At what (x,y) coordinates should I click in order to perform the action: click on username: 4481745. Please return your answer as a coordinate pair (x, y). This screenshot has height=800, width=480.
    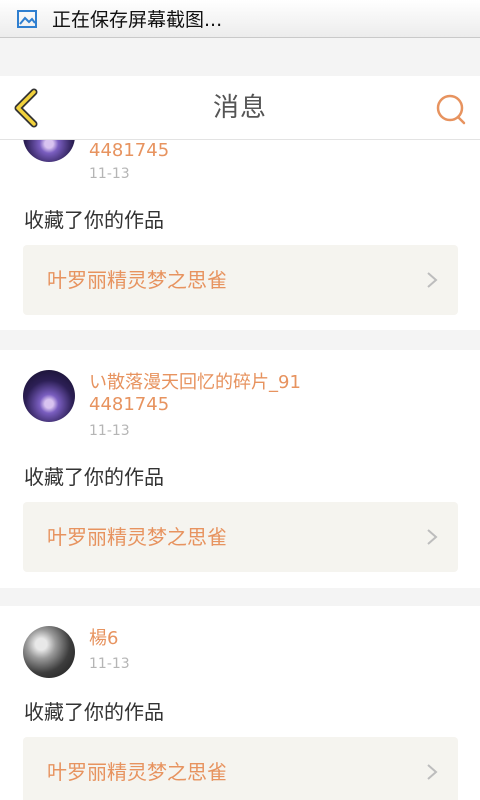
    Looking at the image, I should click on (129, 151).